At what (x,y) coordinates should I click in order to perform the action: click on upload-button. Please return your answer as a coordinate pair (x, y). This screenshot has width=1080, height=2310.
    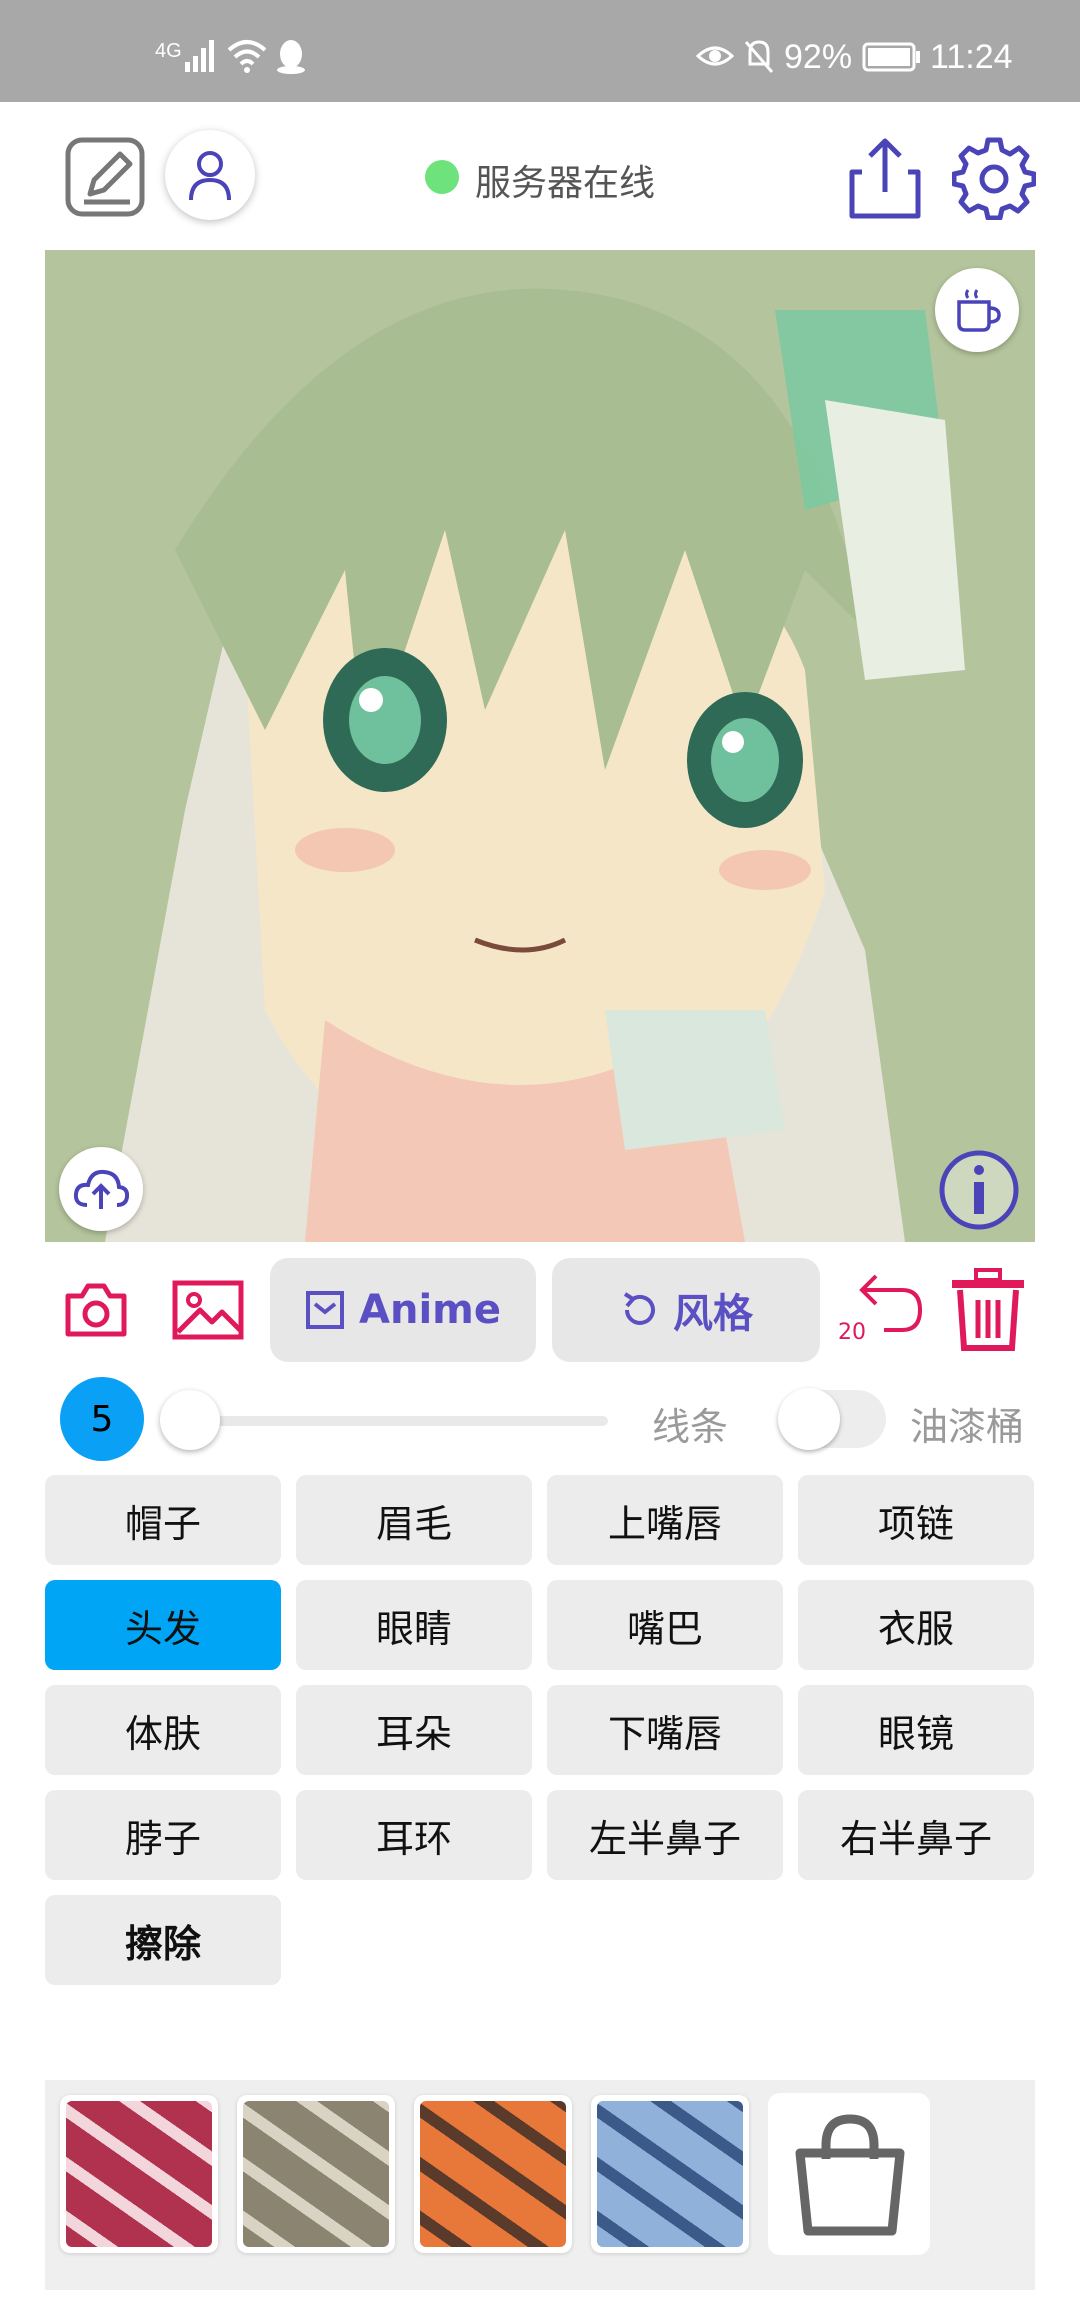
    Looking at the image, I should click on (101, 1189).